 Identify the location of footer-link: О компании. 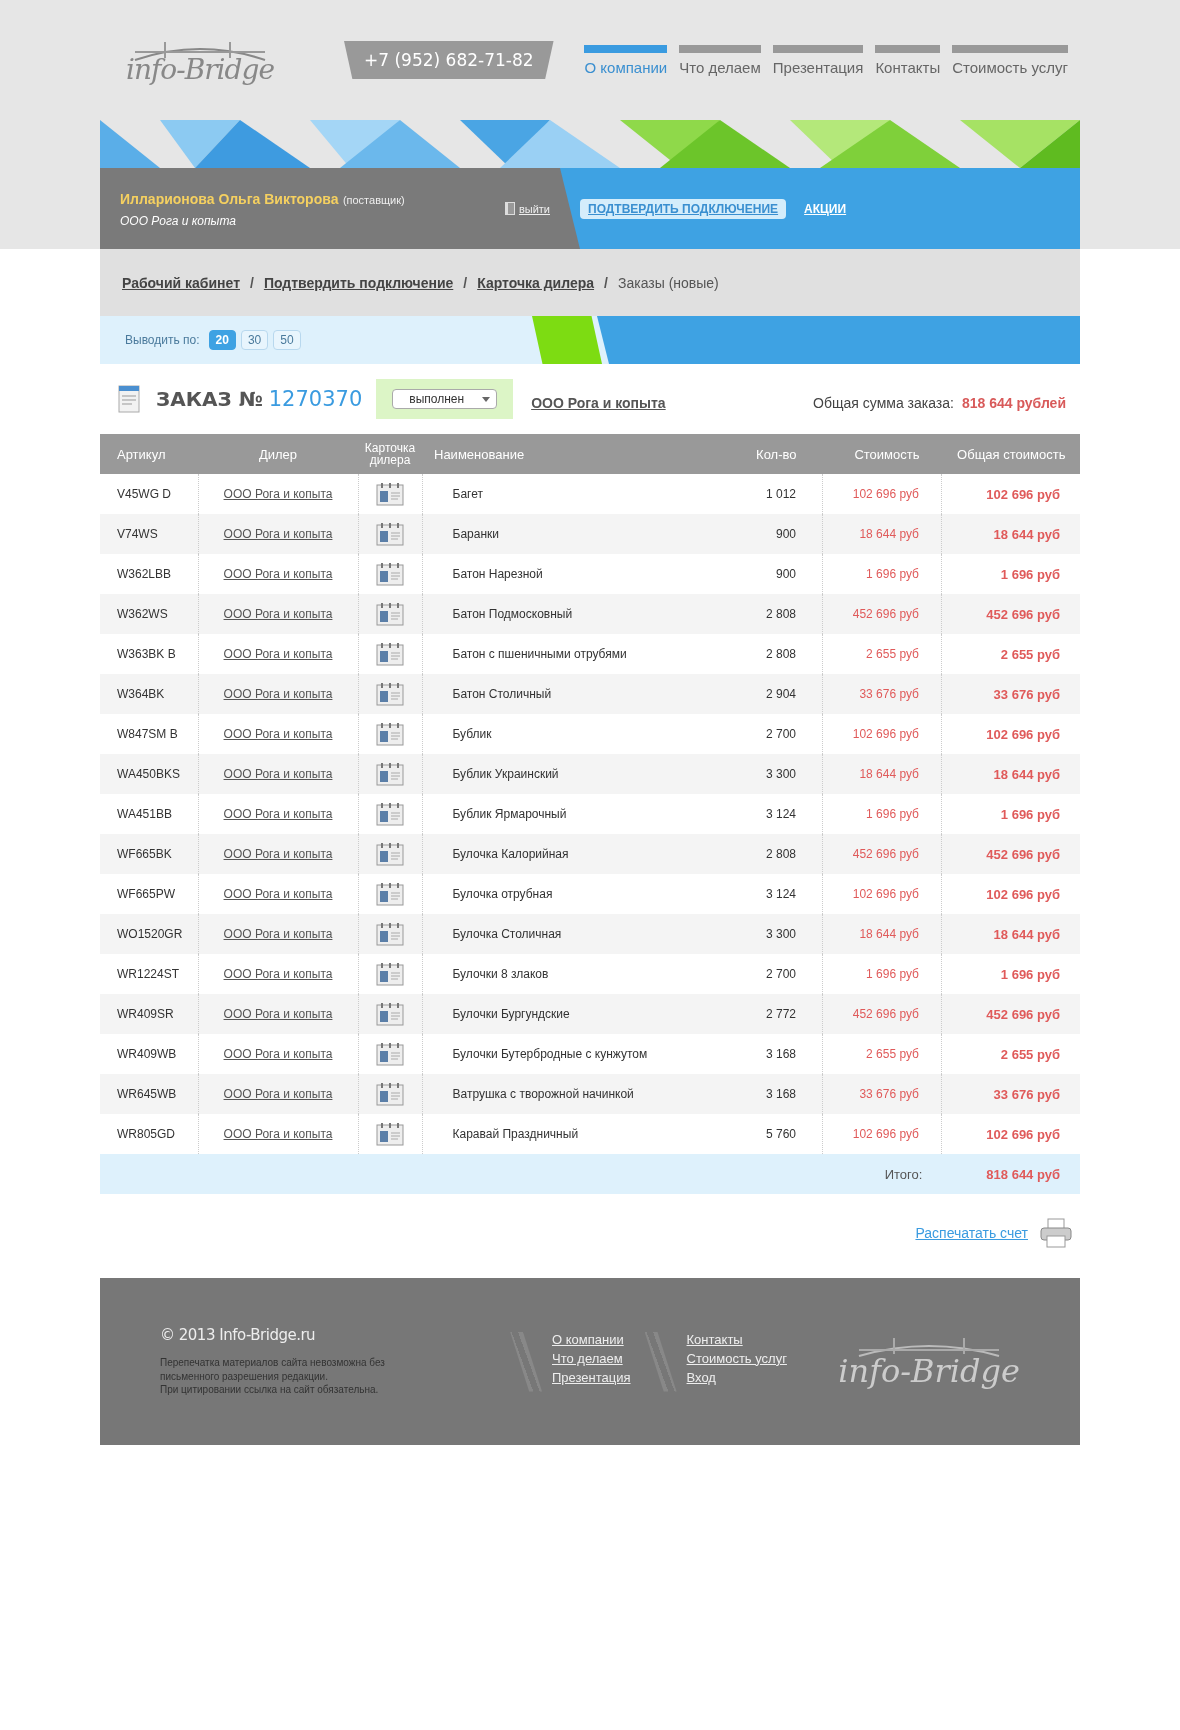
(591, 1339).